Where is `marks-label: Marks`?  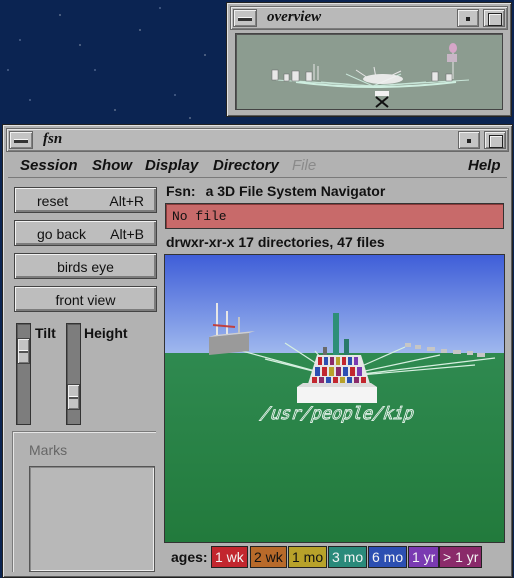 marks-label: Marks is located at coordinates (48, 450).